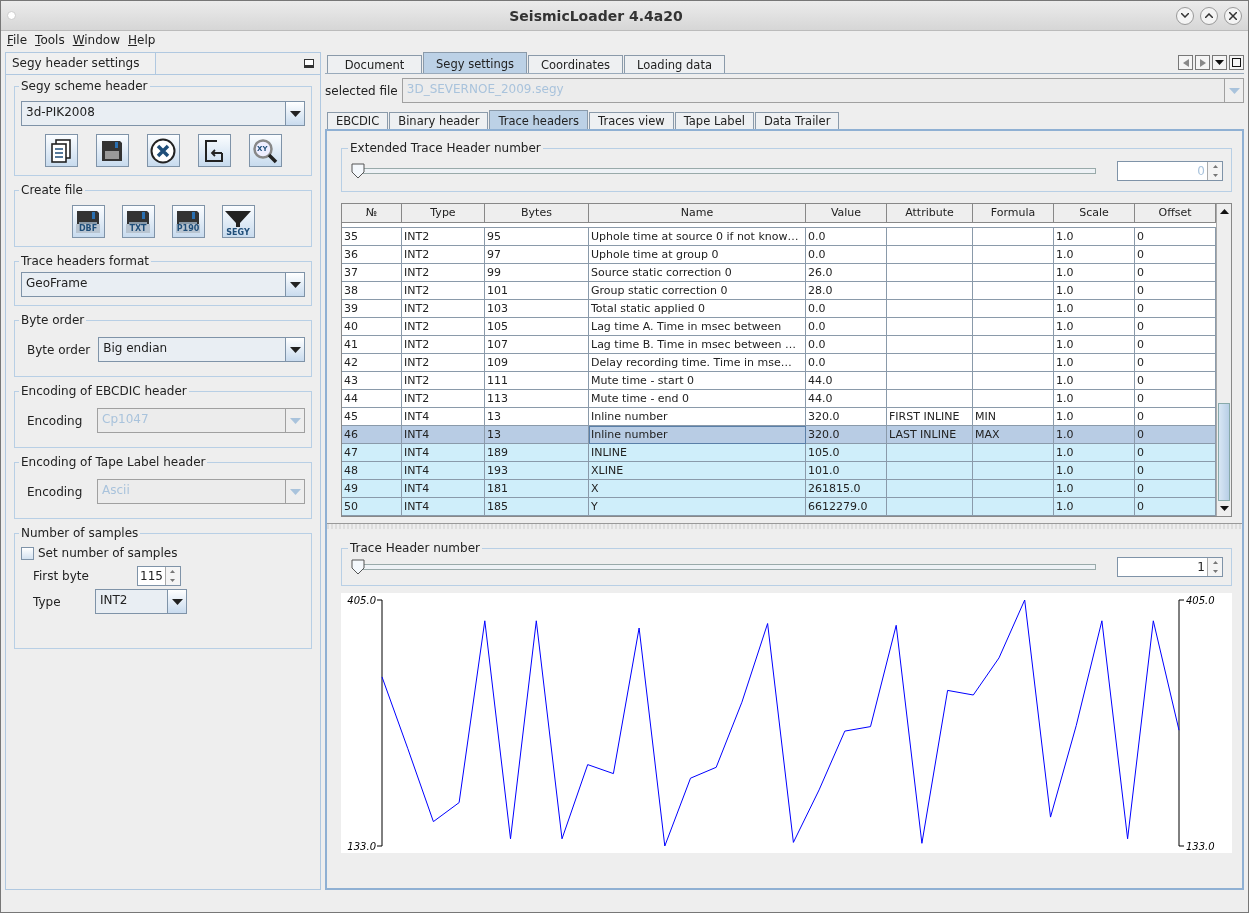 The image size is (1249, 913). What do you see at coordinates (779, 489) in the screenshot?
I see `table-row: 49 INT4 181 X 261815.0 1.0 0` at bounding box center [779, 489].